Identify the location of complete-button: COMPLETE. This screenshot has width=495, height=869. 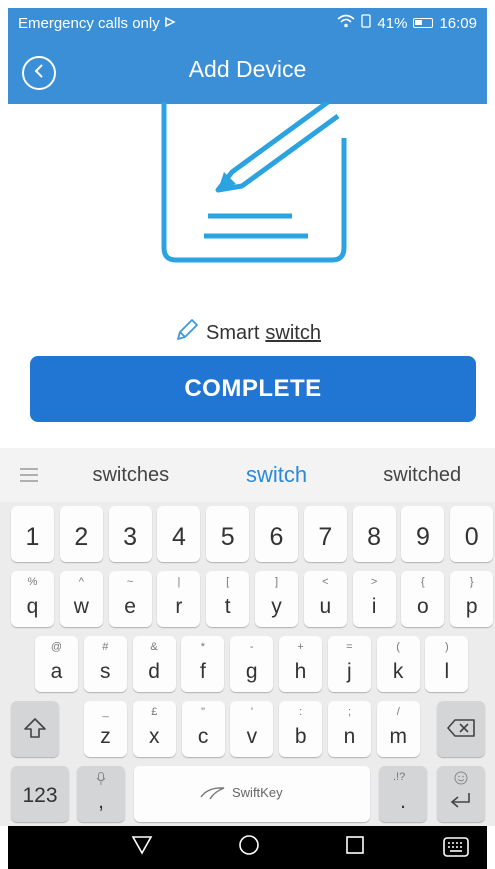
(253, 389).